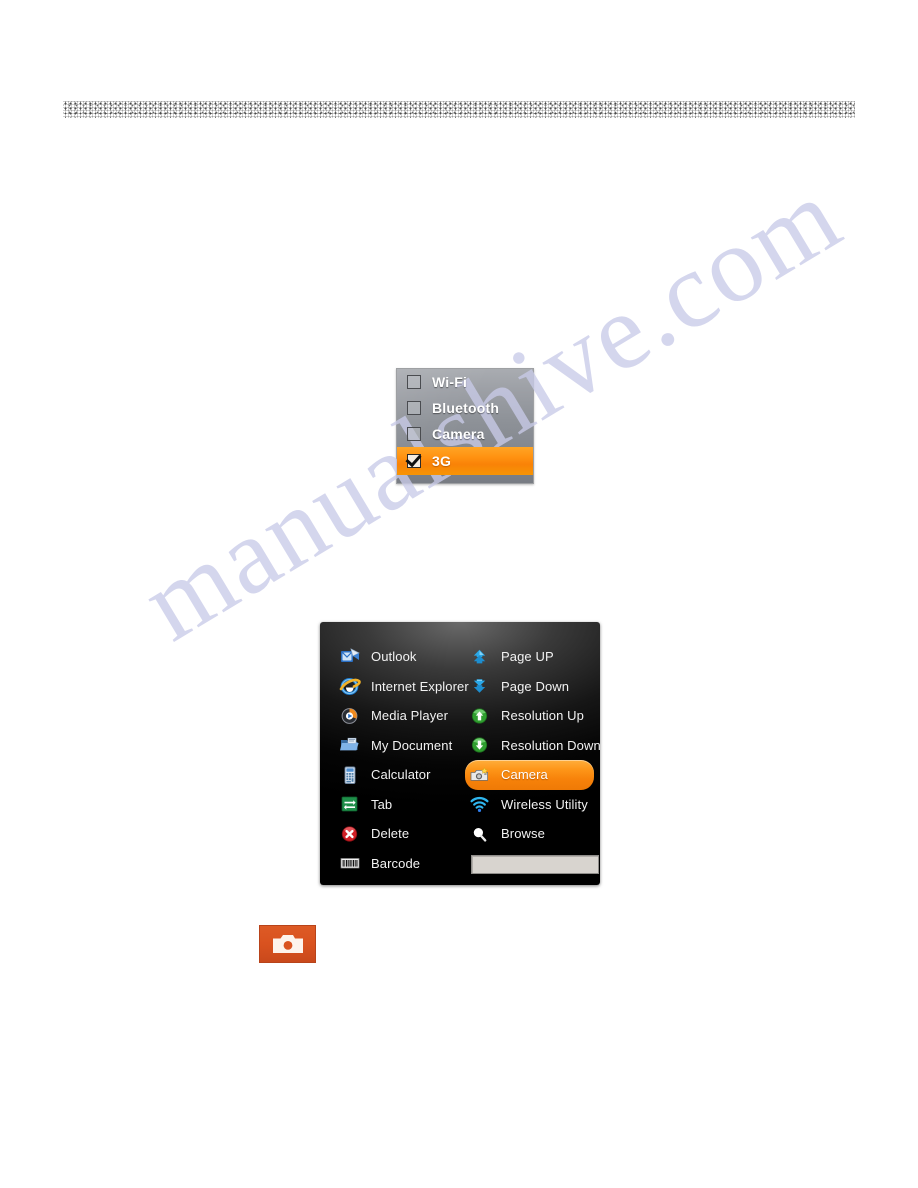 The image size is (918, 1188). I want to click on wireless-utility-icon, so click(480, 804).